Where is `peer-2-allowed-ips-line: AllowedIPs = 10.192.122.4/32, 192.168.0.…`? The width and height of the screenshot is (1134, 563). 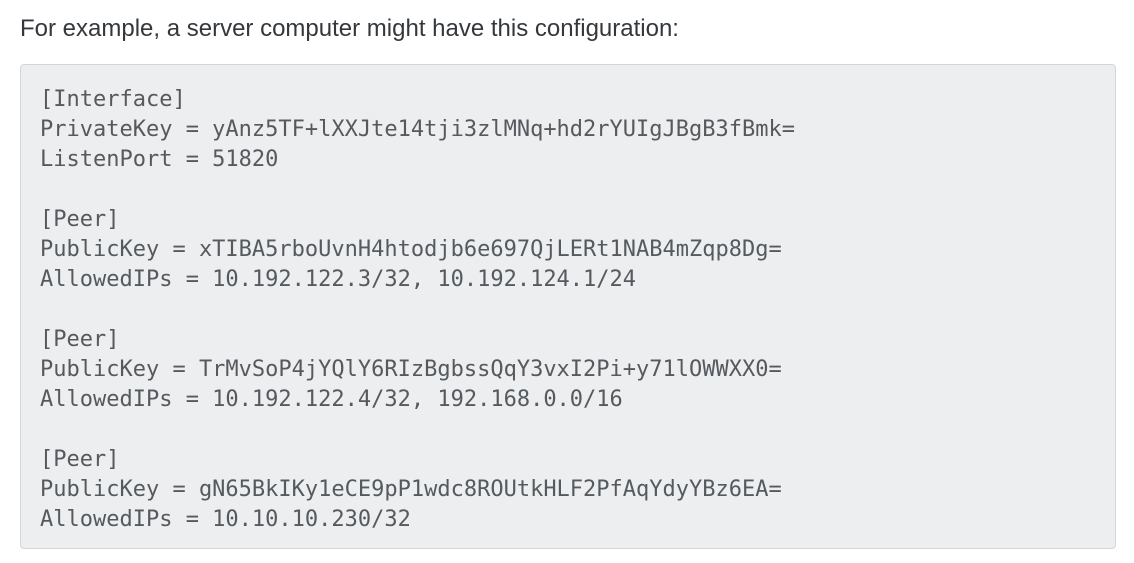
peer-2-allowed-ips-line: AllowedIPs = 10.192.122.4/32, 192.168.0.… is located at coordinates (331, 399).